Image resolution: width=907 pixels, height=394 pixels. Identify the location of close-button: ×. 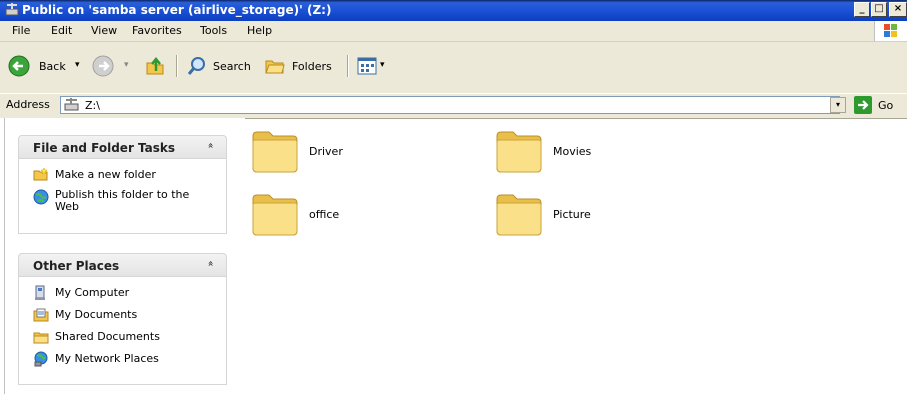
(898, 9).